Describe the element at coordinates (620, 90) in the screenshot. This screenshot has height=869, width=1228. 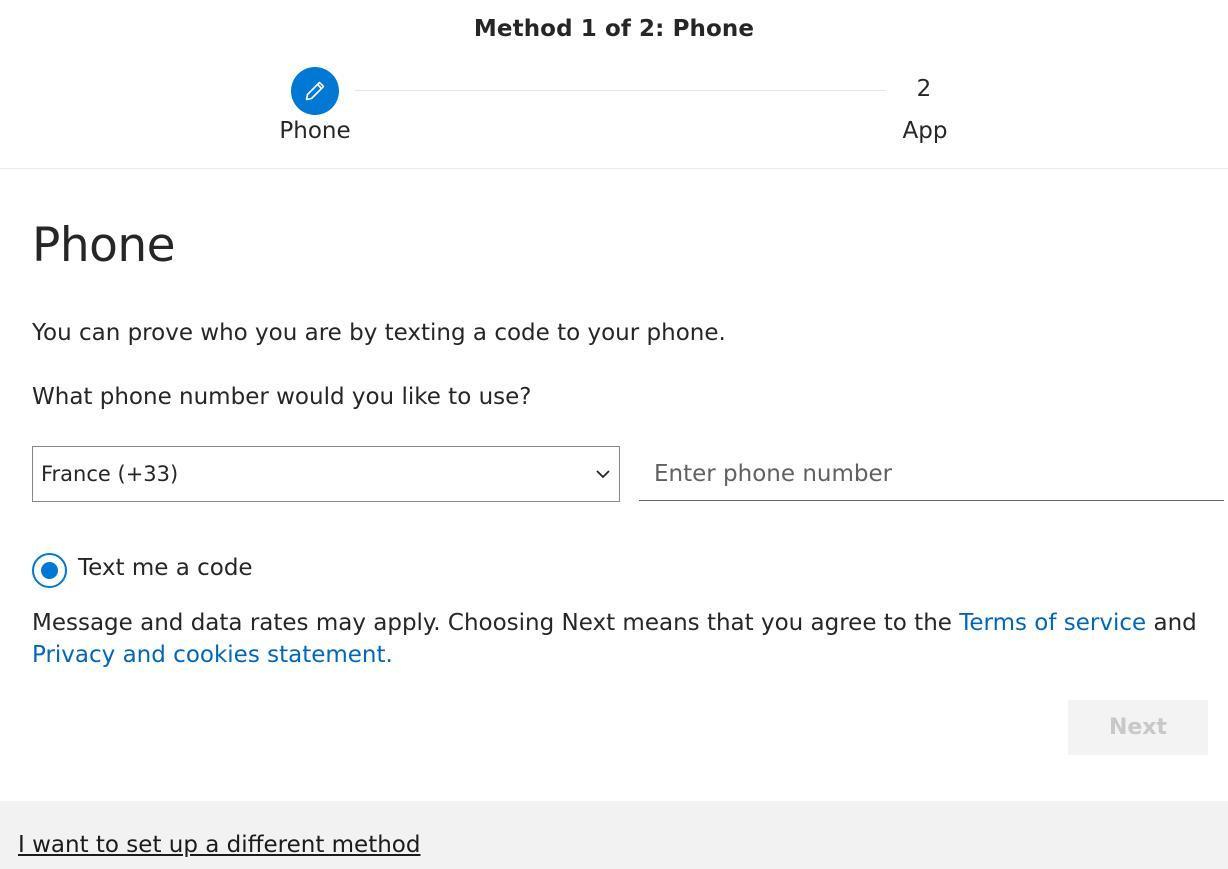
I see `stepper-connector-line` at that location.